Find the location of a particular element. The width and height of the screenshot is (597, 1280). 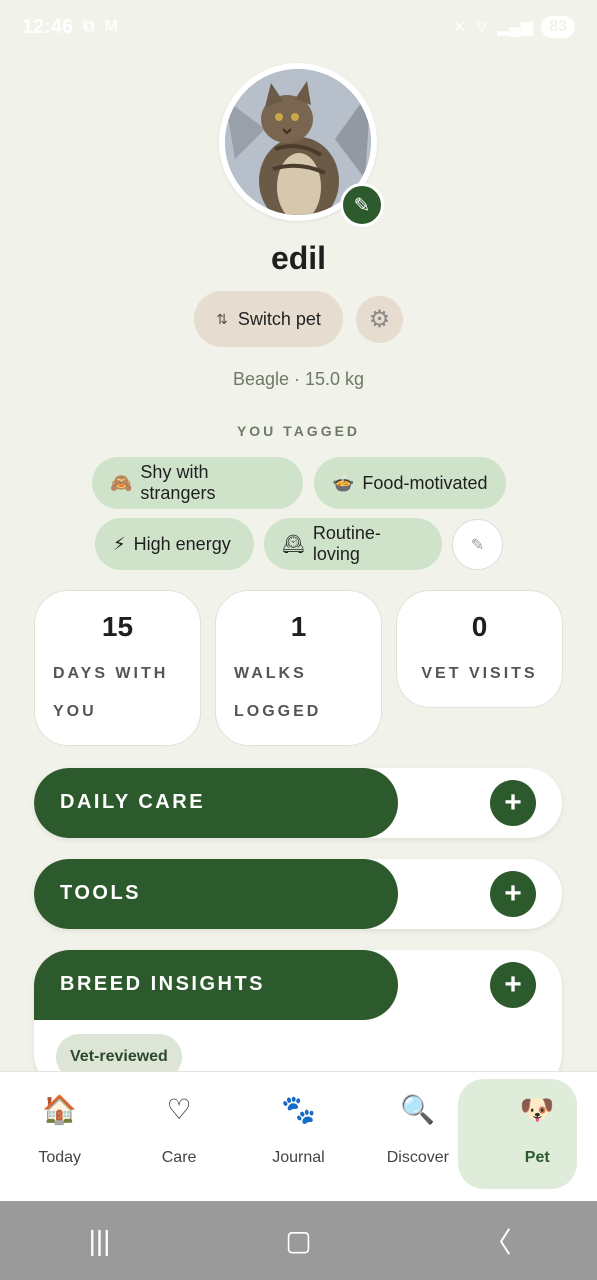

screenshot-icon: ⧉ is located at coordinates (89, 26).